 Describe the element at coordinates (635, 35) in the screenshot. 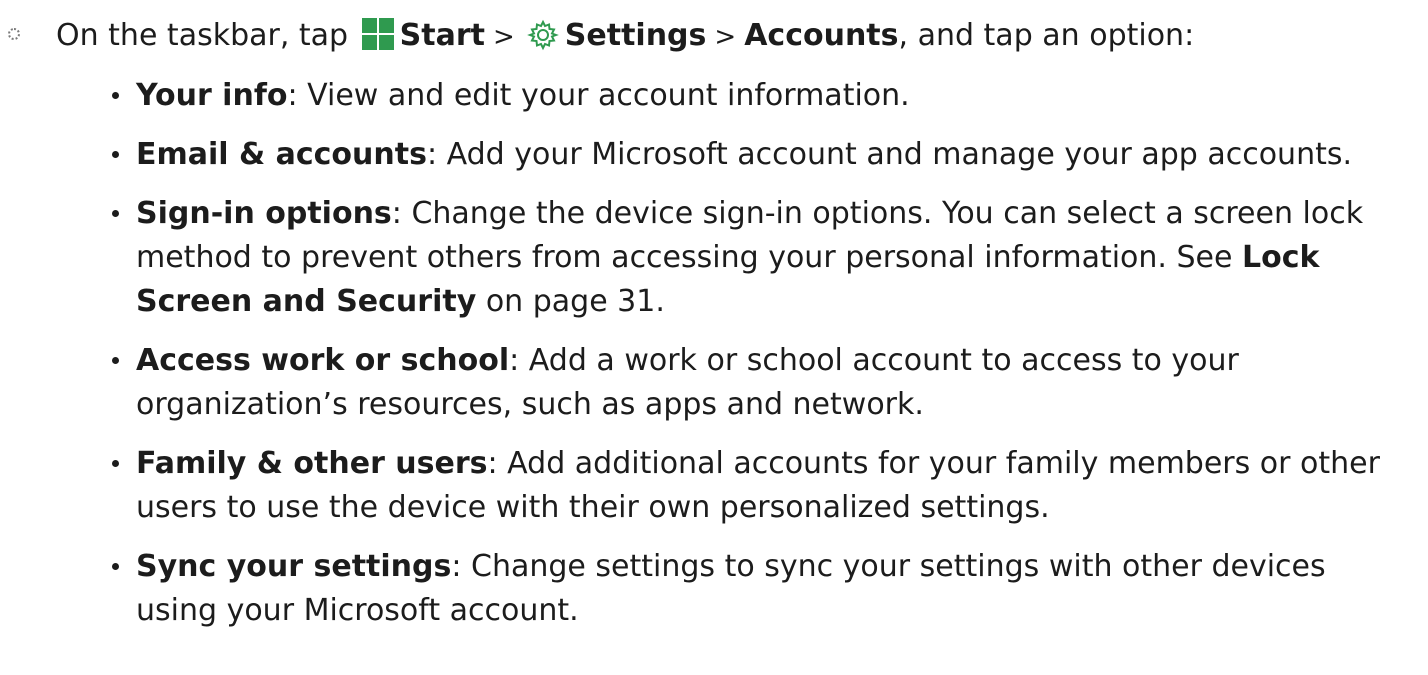

I see `settings-label: Settings` at that location.